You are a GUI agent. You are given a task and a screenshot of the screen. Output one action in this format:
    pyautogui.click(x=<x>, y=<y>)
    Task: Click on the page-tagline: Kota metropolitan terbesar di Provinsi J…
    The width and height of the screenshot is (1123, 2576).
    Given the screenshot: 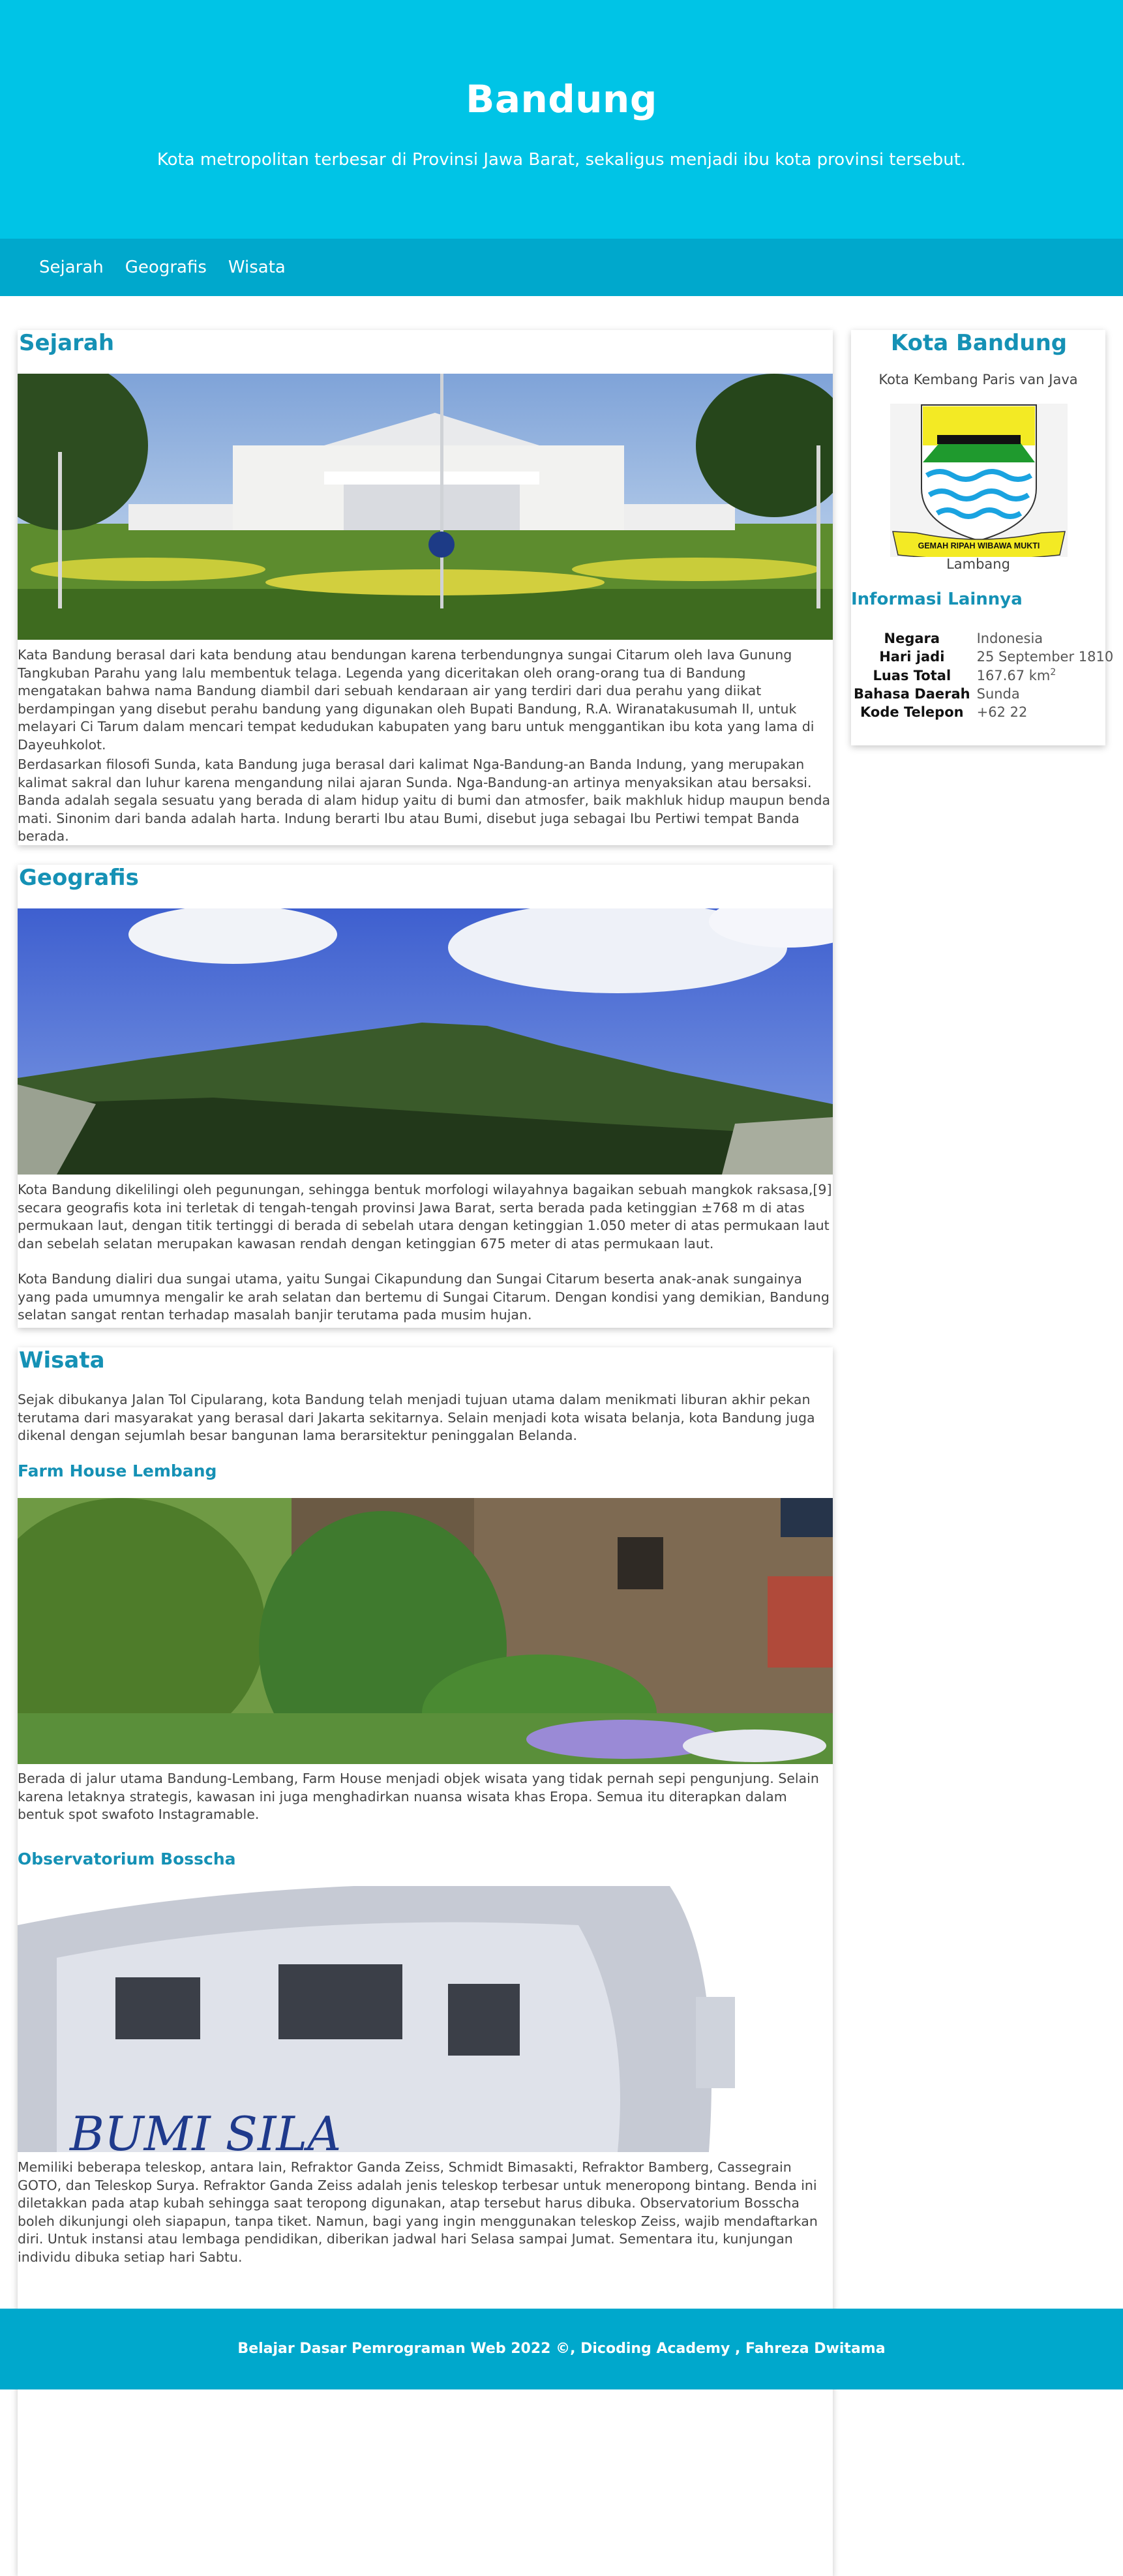 What is the action you would take?
    pyautogui.click(x=561, y=160)
    